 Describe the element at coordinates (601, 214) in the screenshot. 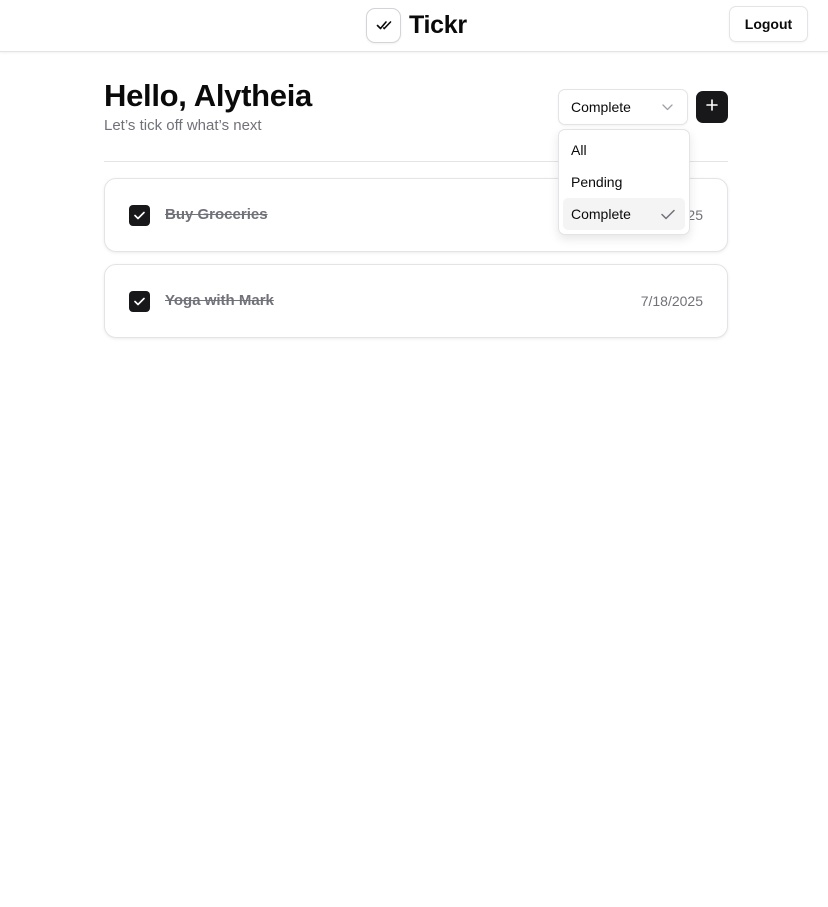

I see `filter-option-label: Complete` at that location.